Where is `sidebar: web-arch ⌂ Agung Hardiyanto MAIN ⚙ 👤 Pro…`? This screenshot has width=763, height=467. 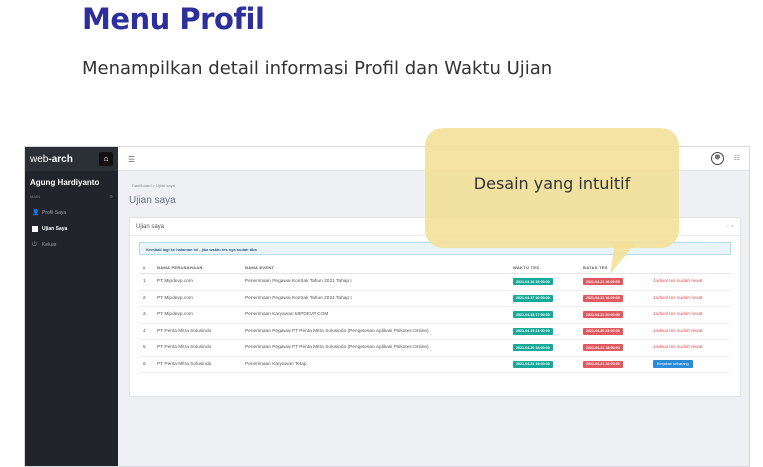
sidebar: web-arch ⌂ Agung Hardiyanto MAIN ⚙ 👤 Pro… is located at coordinates (71, 306).